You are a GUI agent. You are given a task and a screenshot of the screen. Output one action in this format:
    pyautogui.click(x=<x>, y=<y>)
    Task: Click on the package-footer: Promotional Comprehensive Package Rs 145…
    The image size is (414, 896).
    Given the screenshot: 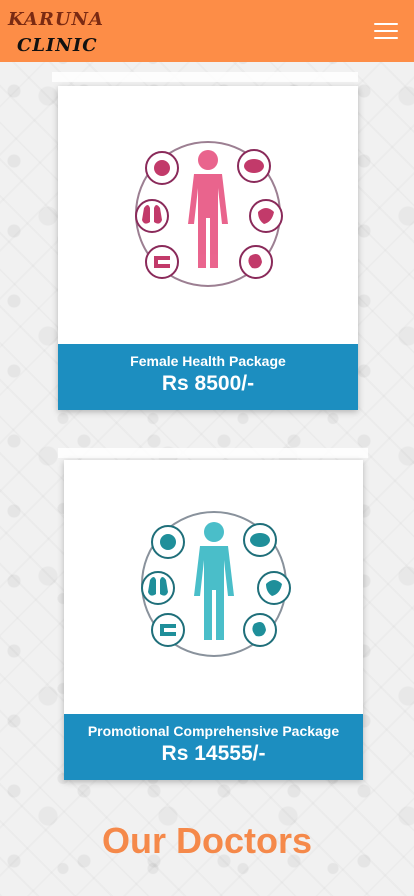 What is the action you would take?
    pyautogui.click(x=213, y=747)
    